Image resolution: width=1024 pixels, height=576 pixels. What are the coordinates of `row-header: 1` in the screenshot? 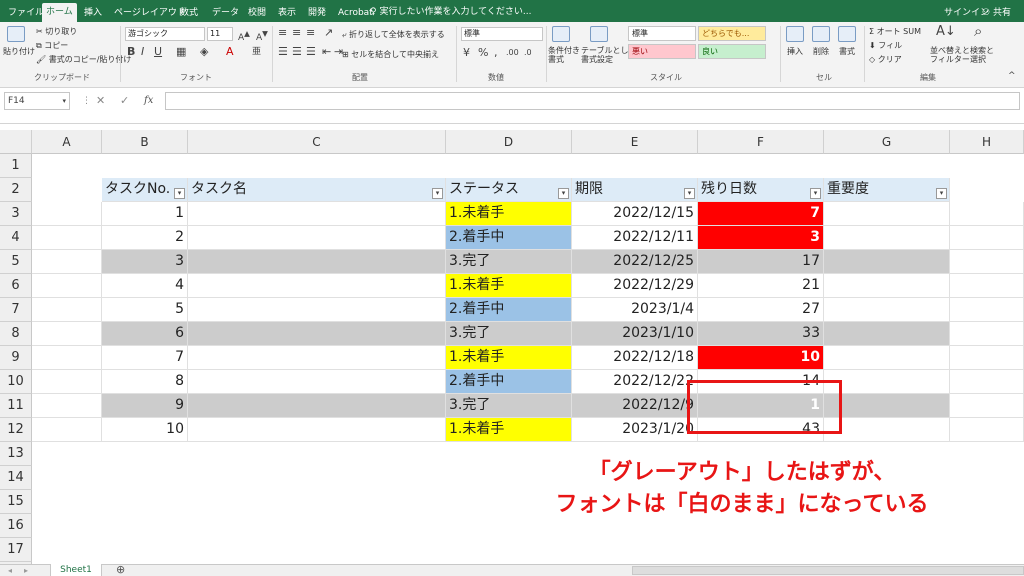 It's located at (16, 166).